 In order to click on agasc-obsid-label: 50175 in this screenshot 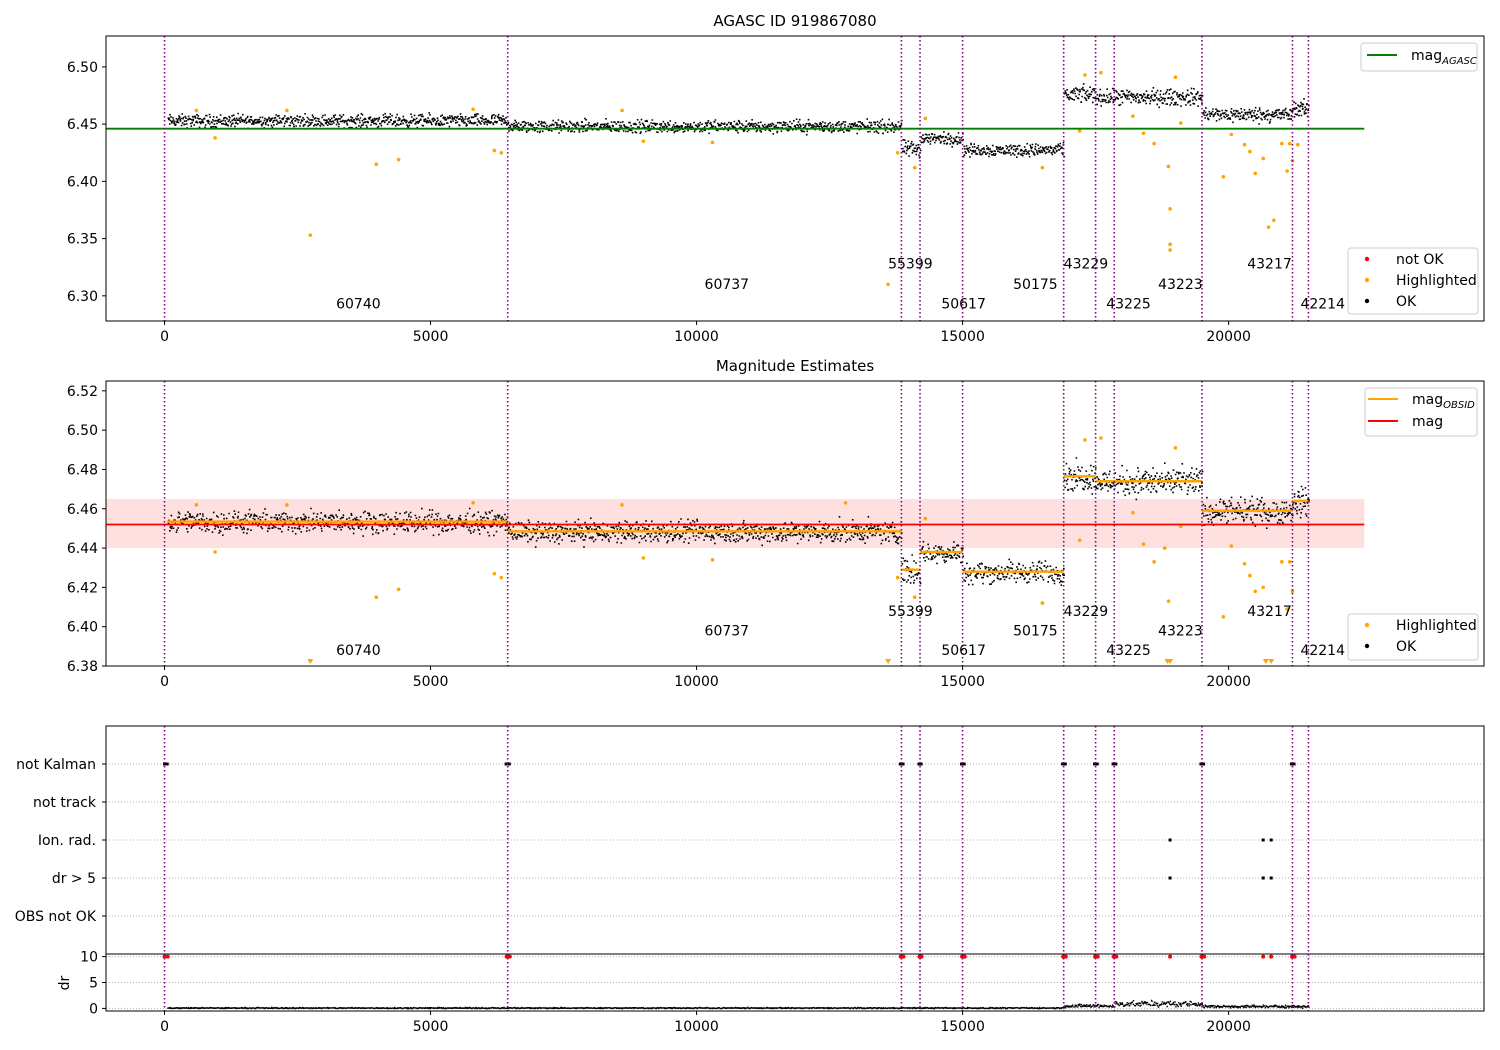, I will do `click(1035, 285)`.